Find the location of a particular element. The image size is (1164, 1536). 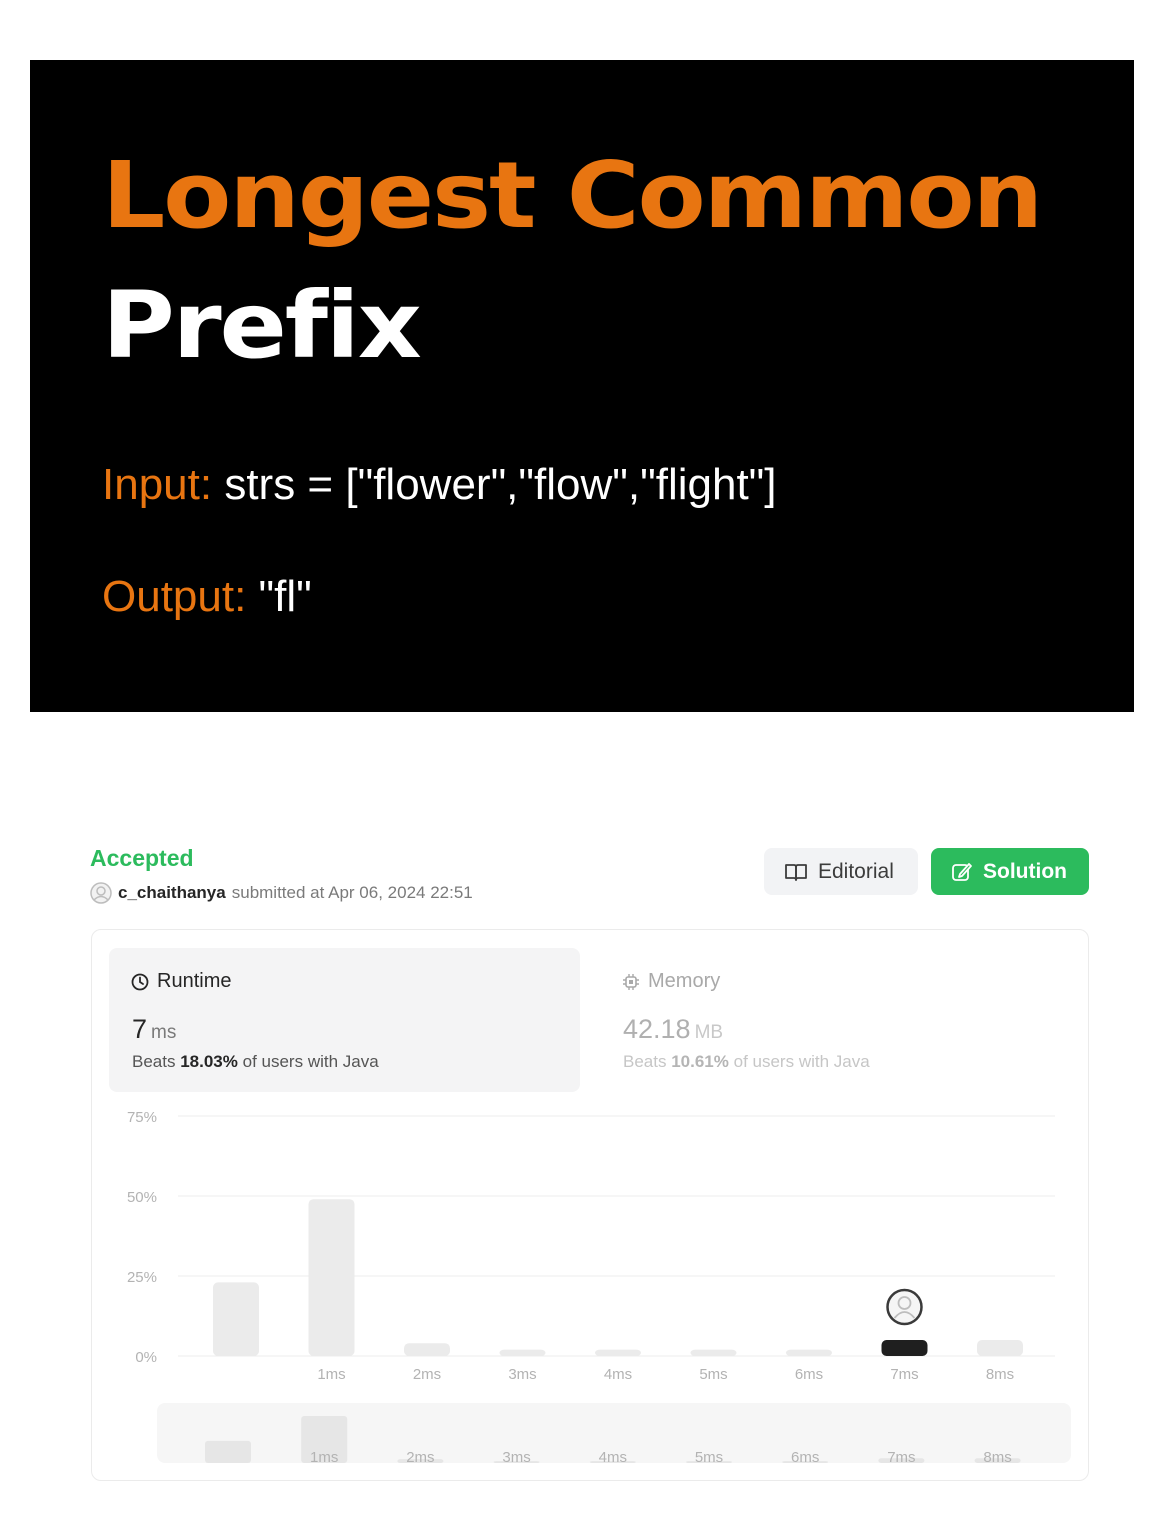

y-tick-label: 75% is located at coordinates (142, 1117).